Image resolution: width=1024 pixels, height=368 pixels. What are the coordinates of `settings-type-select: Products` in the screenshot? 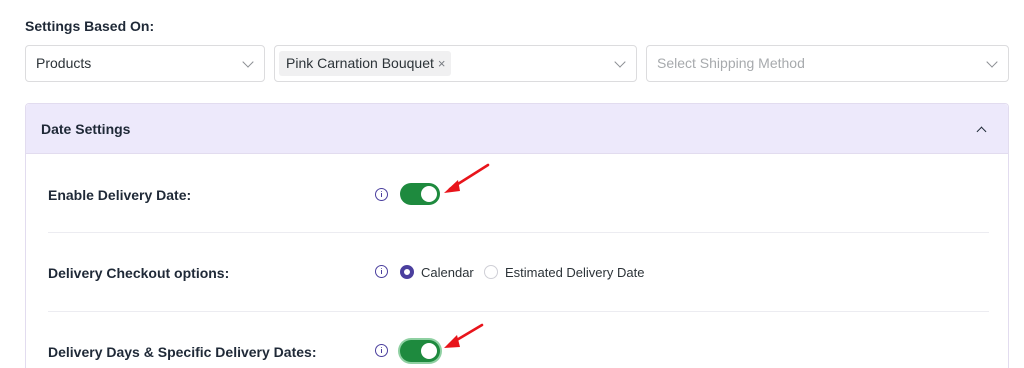 It's located at (145, 63).